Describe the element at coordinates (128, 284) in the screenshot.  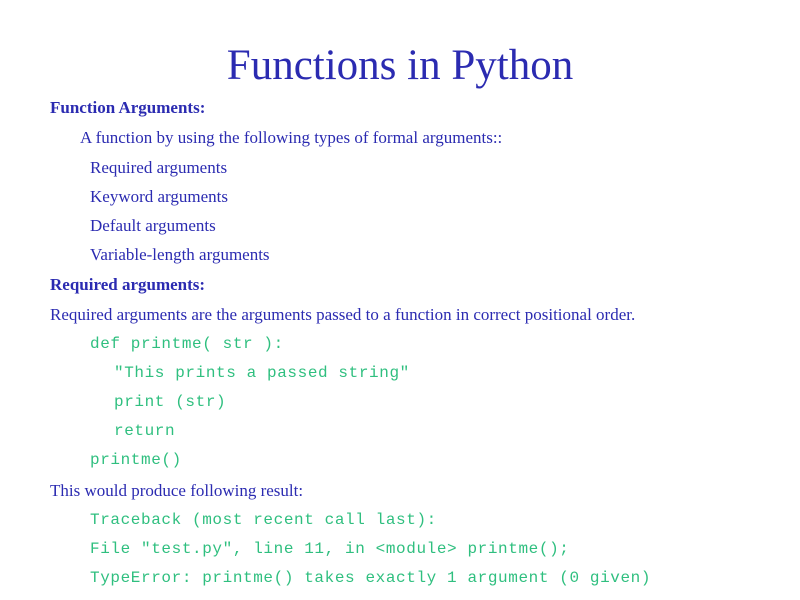
I see `required-arguments-heading: Required arguments:` at that location.